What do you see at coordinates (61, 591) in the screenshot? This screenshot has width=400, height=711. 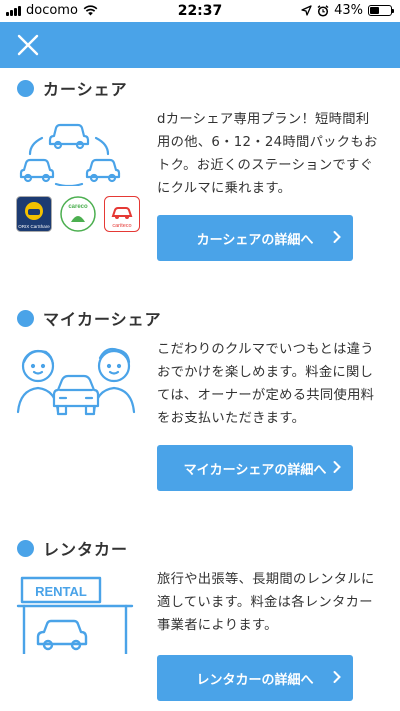 I see `rental-sign-text: RENTAL` at bounding box center [61, 591].